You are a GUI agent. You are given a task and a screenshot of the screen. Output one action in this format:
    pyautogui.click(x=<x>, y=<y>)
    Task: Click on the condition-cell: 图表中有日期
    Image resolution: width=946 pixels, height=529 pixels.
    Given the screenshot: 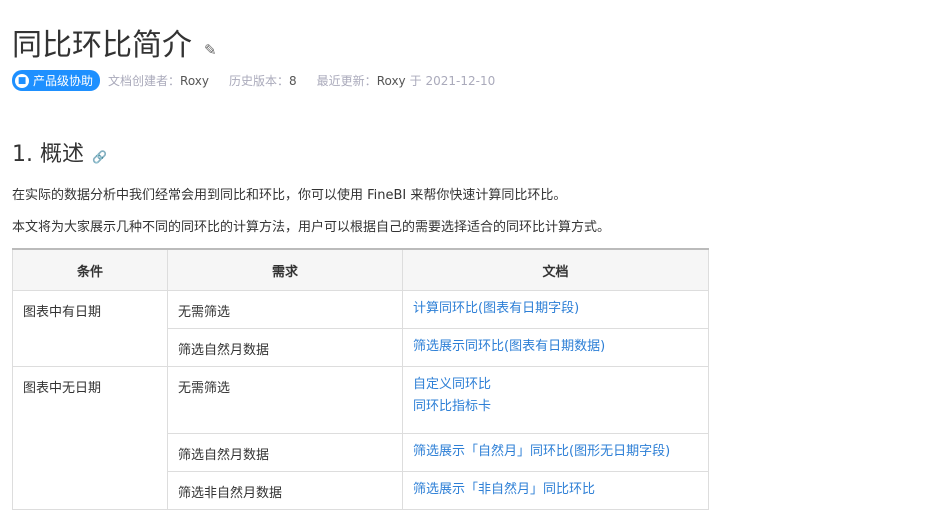 What is the action you would take?
    pyautogui.click(x=90, y=328)
    